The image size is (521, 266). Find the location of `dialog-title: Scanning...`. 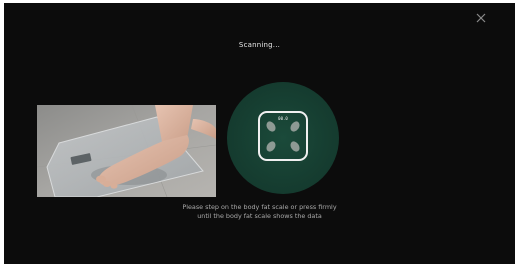

dialog-title: Scanning... is located at coordinates (259, 45).